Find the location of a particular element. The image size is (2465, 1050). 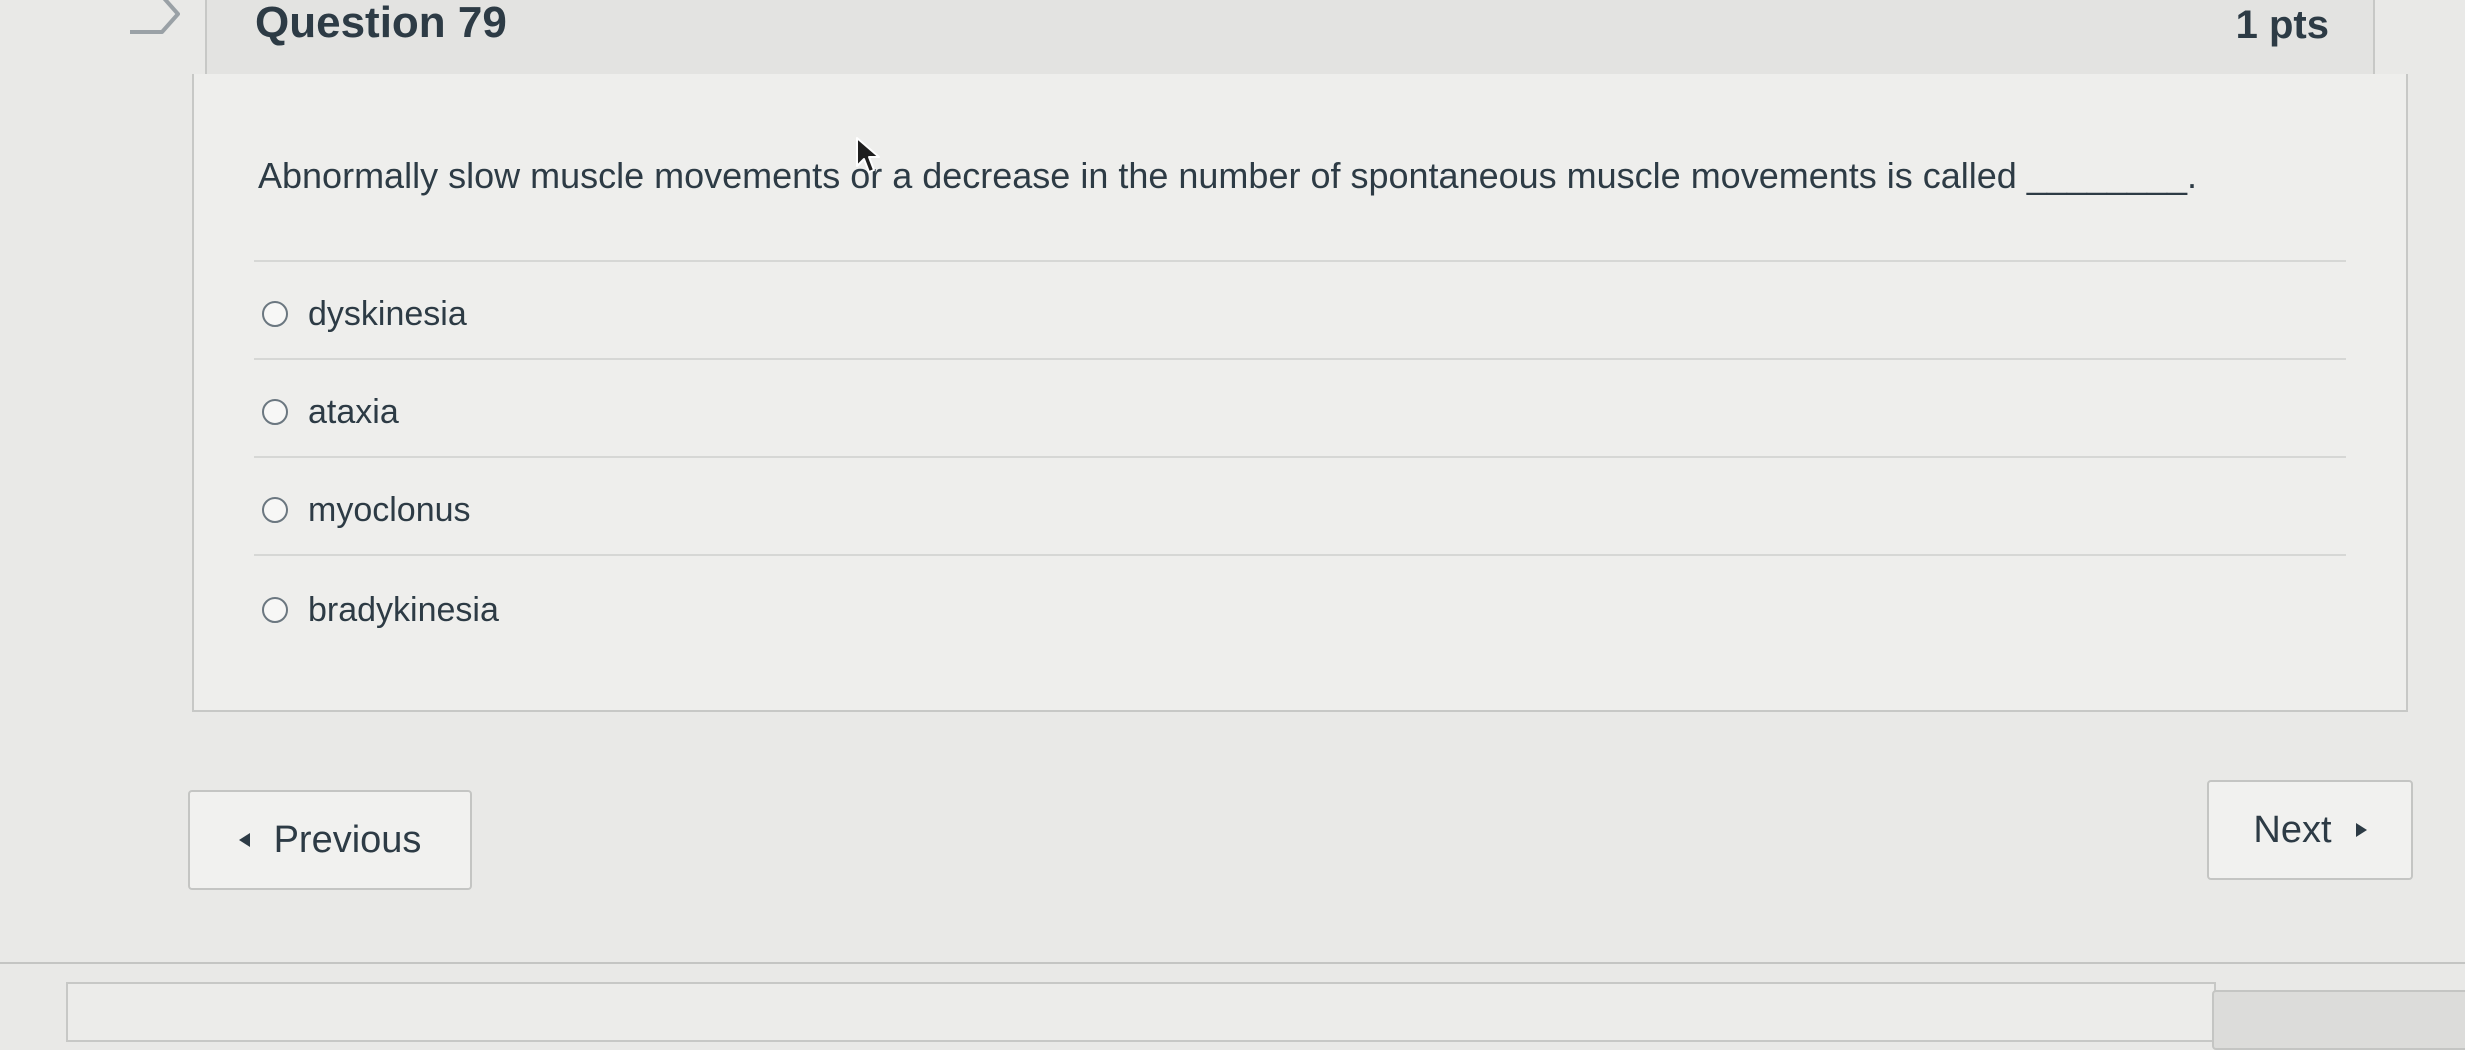

answer-label: bradykinesia is located at coordinates (403, 610).